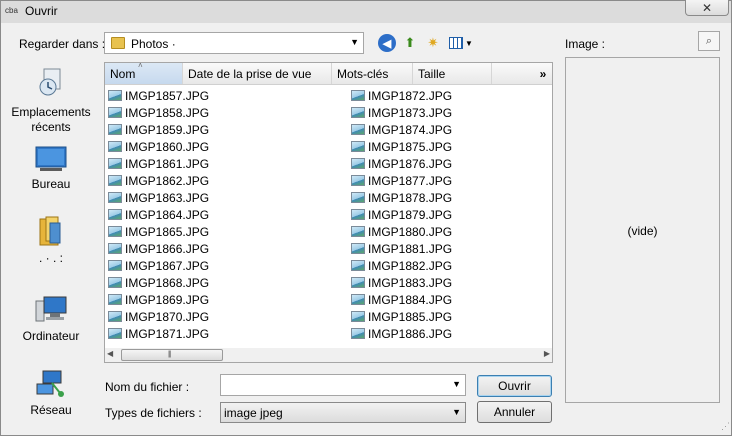 The width and height of the screenshot is (732, 436). What do you see at coordinates (167, 231) in the screenshot?
I see `file-name: IMGP1865.JPG` at bounding box center [167, 231].